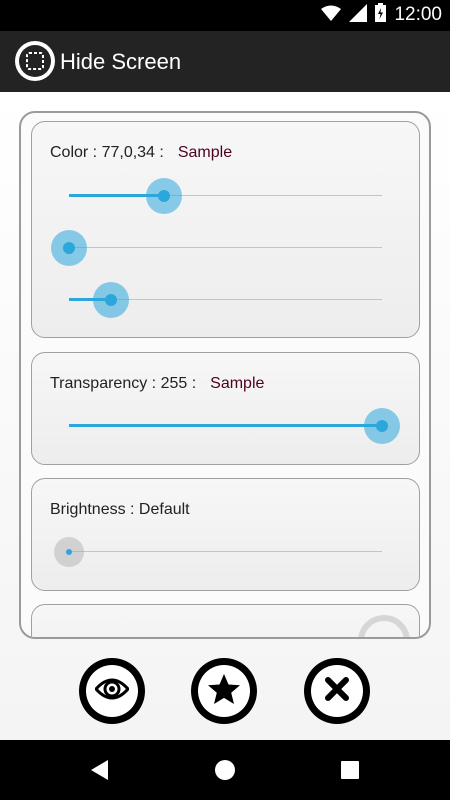  Describe the element at coordinates (382, 426) in the screenshot. I see `transparency-slider-dot` at that location.